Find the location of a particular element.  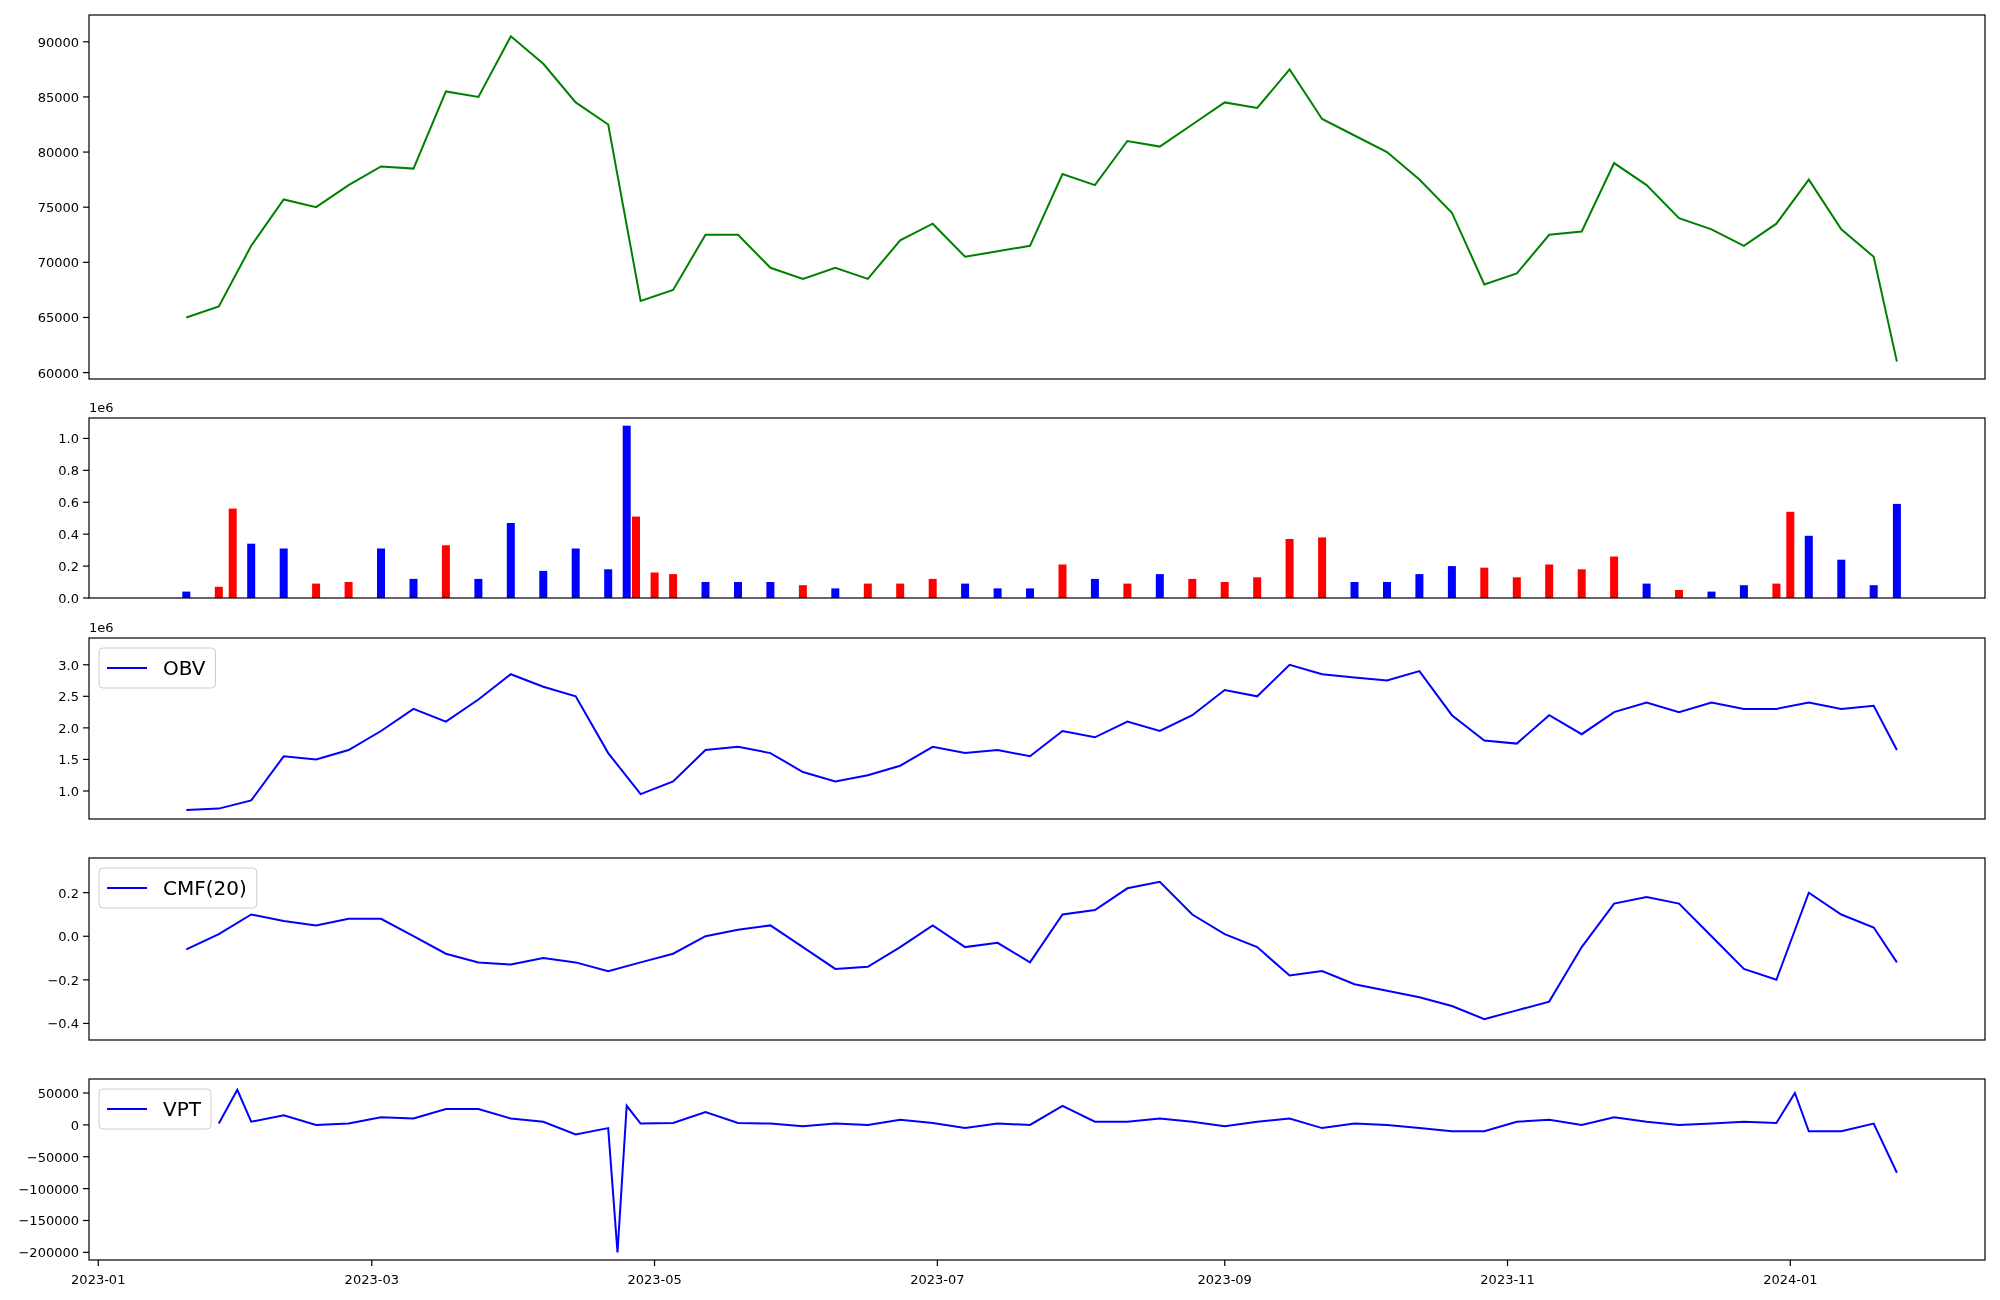

y-tick-label: 3.0 is located at coordinates (68, 665).